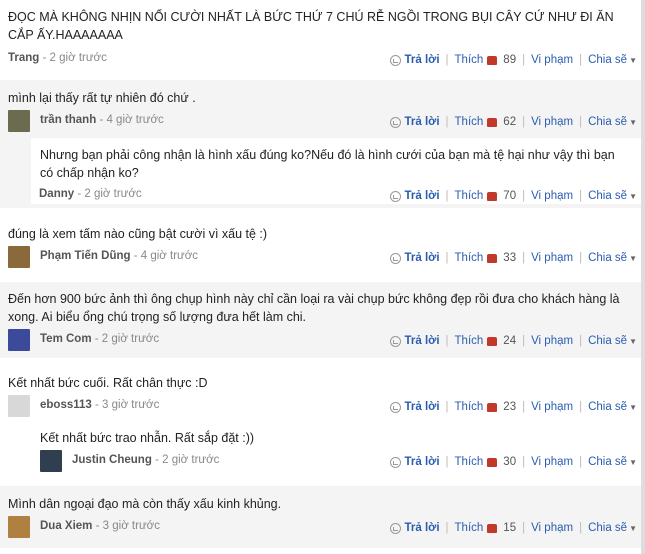 This screenshot has width=645, height=554. Describe the element at coordinates (127, 526) in the screenshot. I see `timestamp: - 3 giờ trước` at that location.